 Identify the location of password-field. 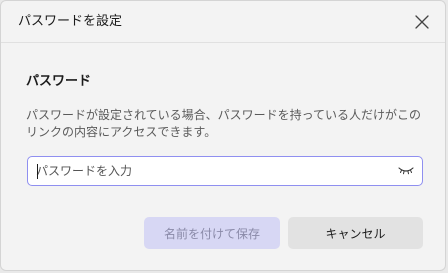
(225, 171).